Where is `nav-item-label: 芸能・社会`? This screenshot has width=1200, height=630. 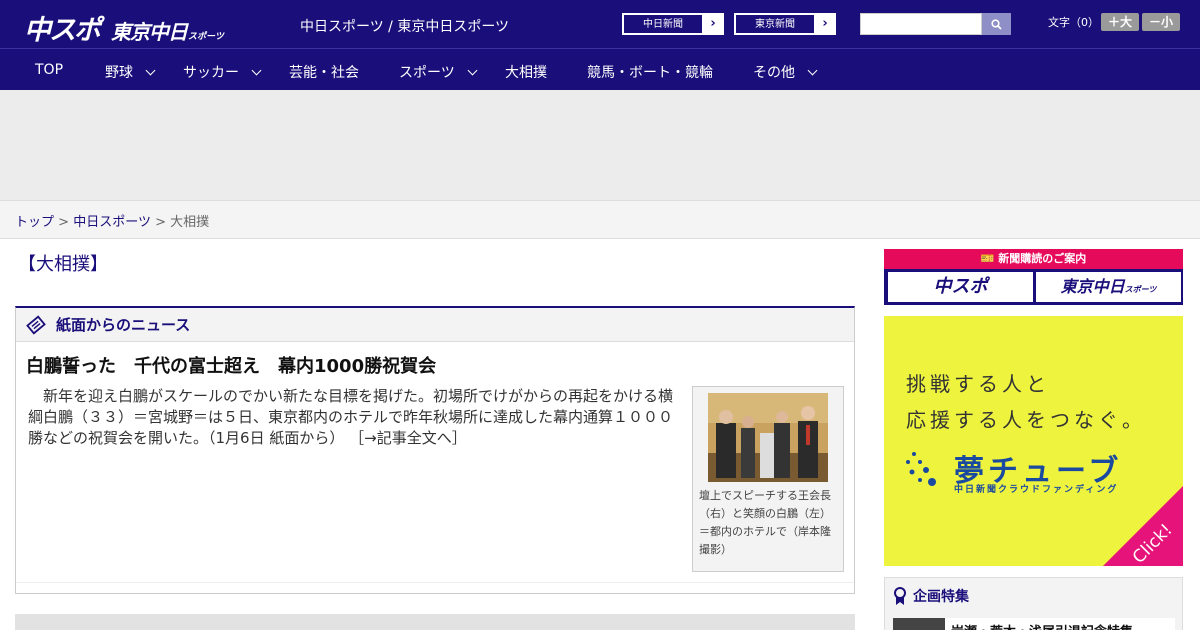 nav-item-label: 芸能・社会 is located at coordinates (324, 73).